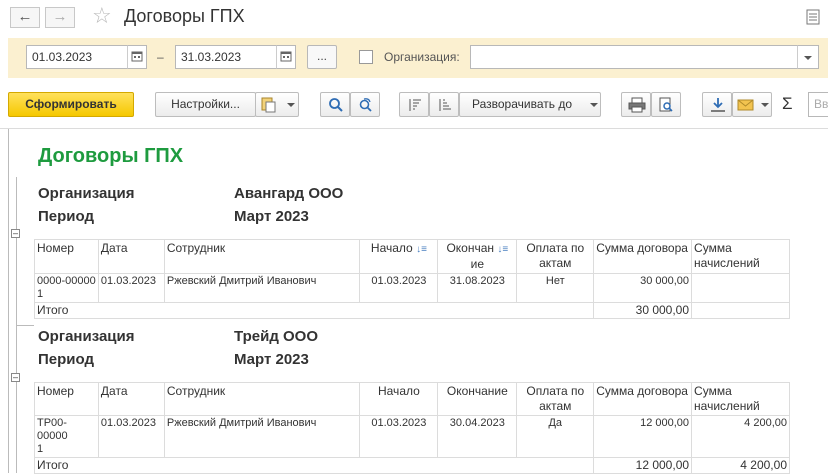  I want to click on back-button: ←, so click(25, 17).